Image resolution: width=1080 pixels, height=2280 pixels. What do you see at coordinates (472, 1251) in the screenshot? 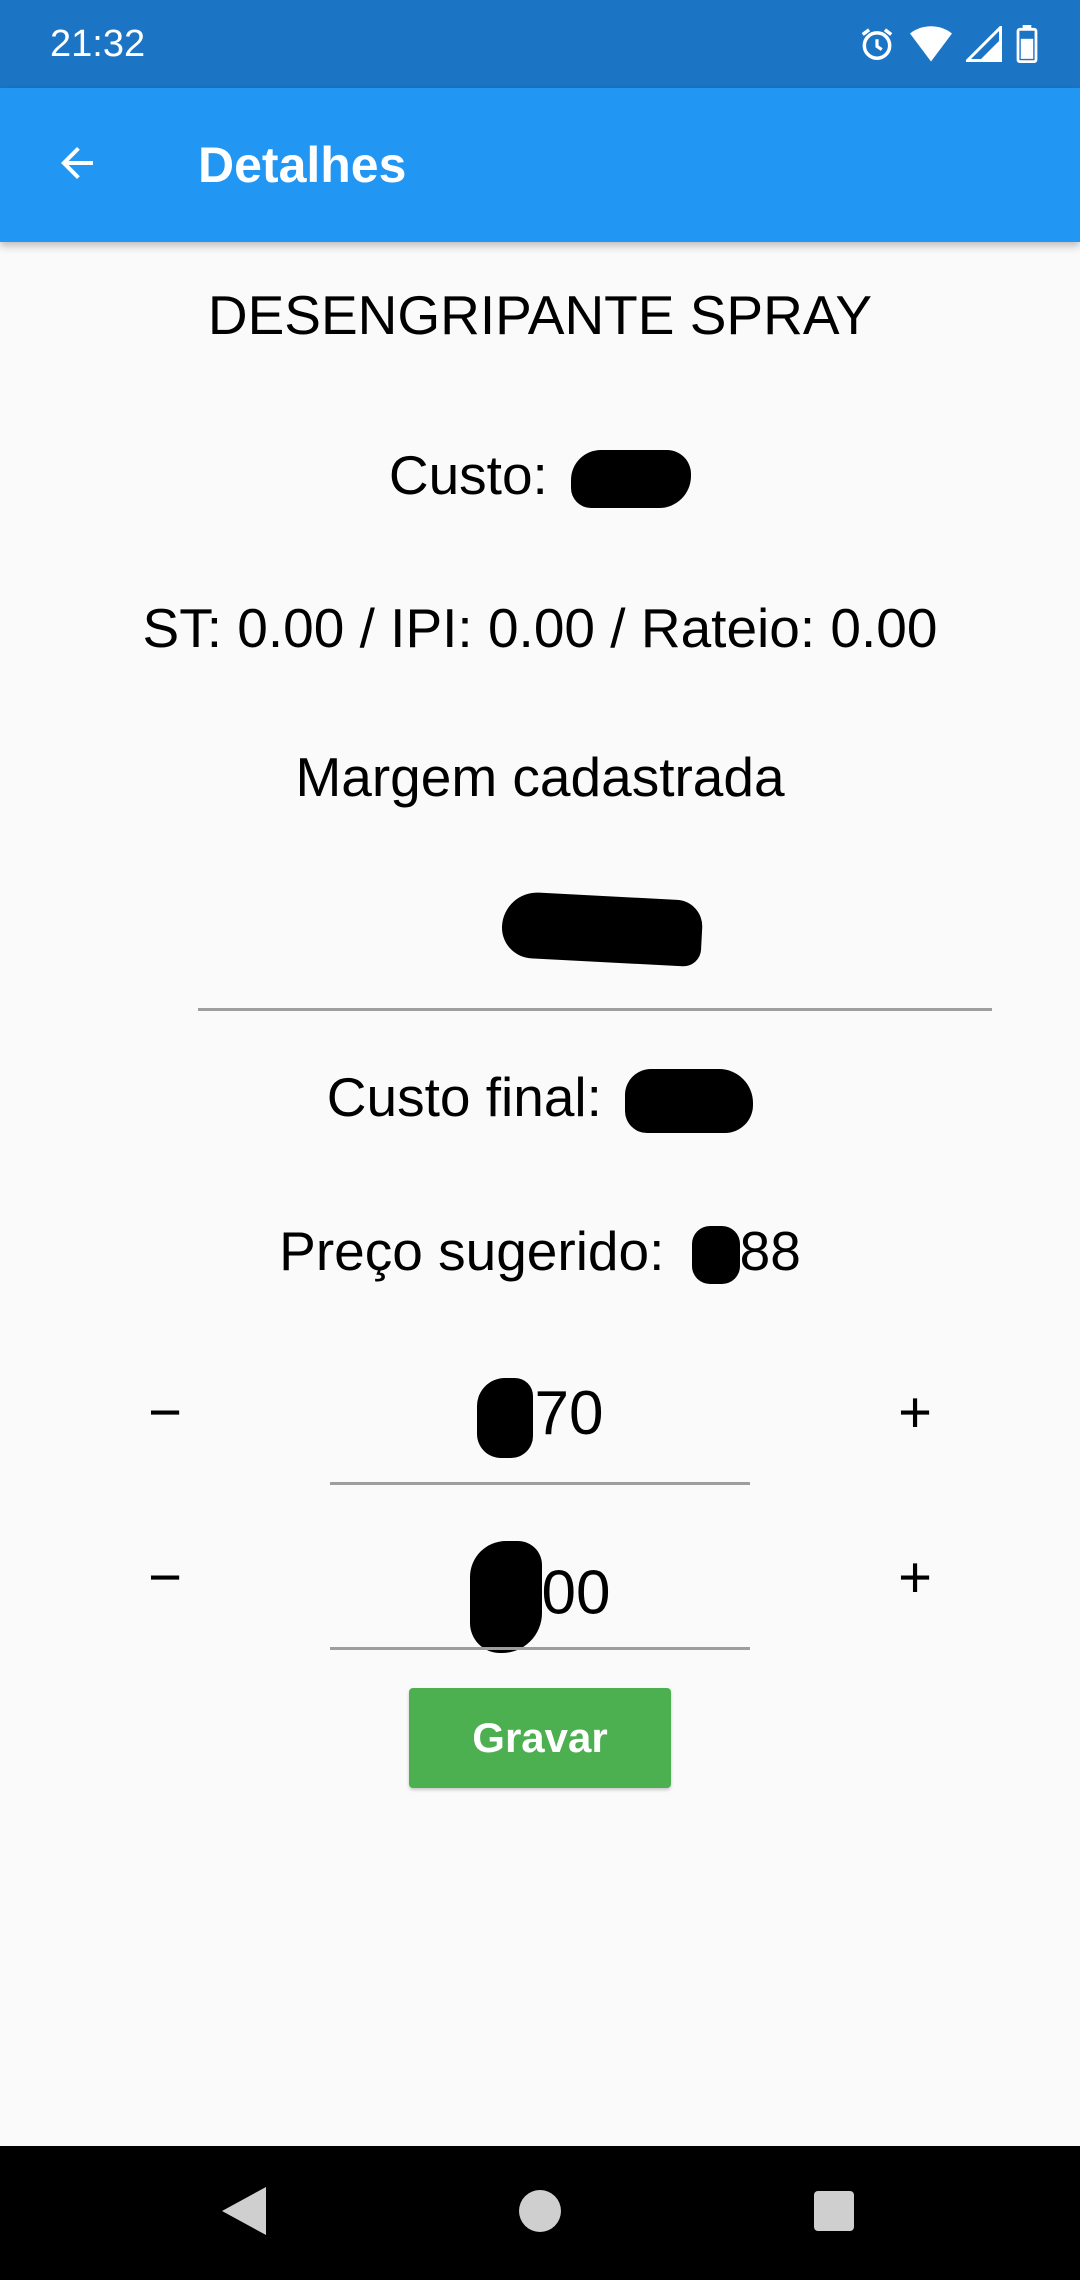
I see `suggested-price-label: Preço sugerido:` at bounding box center [472, 1251].